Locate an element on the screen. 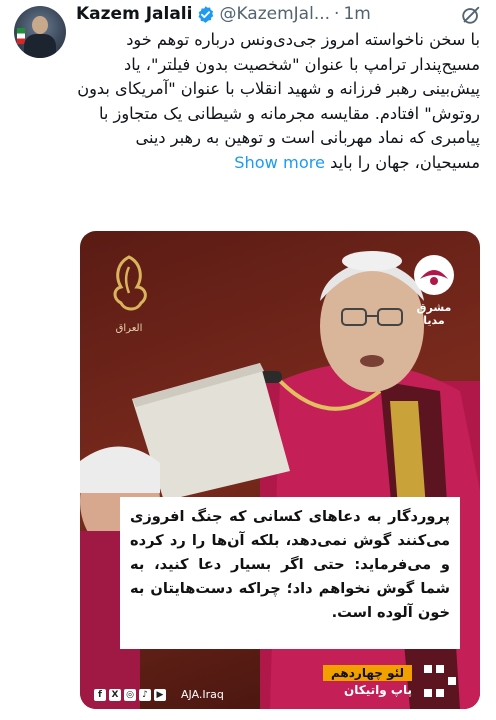 This screenshot has height=720, width=496. tweet-header: Kazem Jalali @KazemJal... · 1m is located at coordinates (280, 14).